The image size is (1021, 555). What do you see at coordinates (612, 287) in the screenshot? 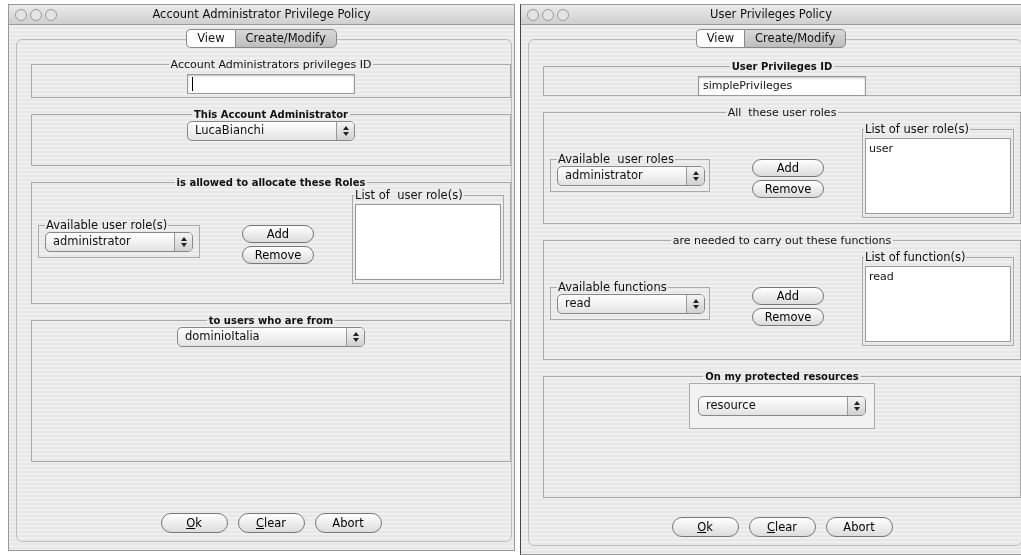
I see `group-title: Available functions` at bounding box center [612, 287].